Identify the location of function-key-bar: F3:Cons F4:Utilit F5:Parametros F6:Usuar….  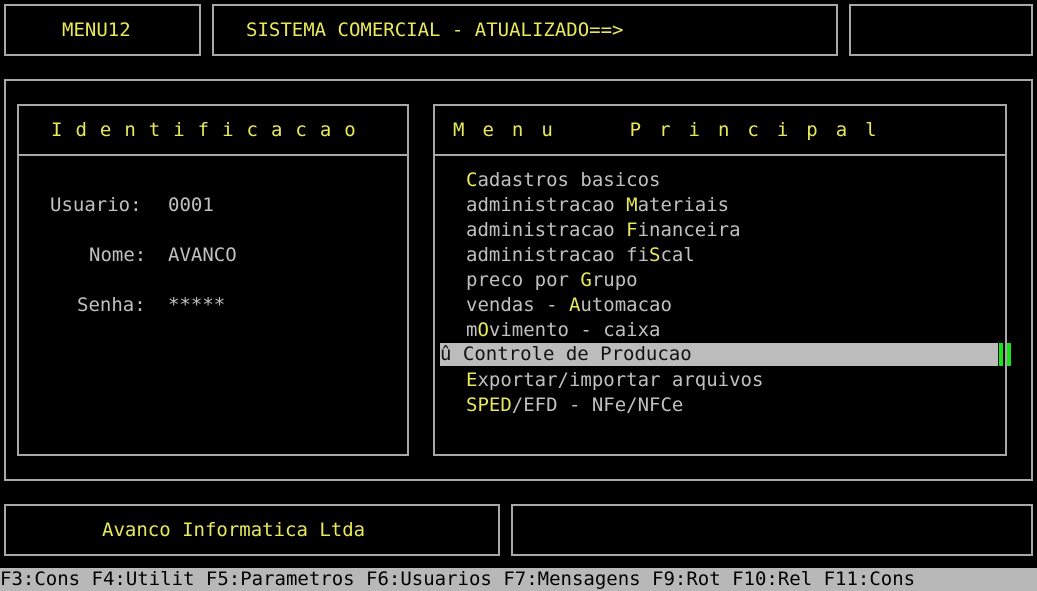
(518, 579).